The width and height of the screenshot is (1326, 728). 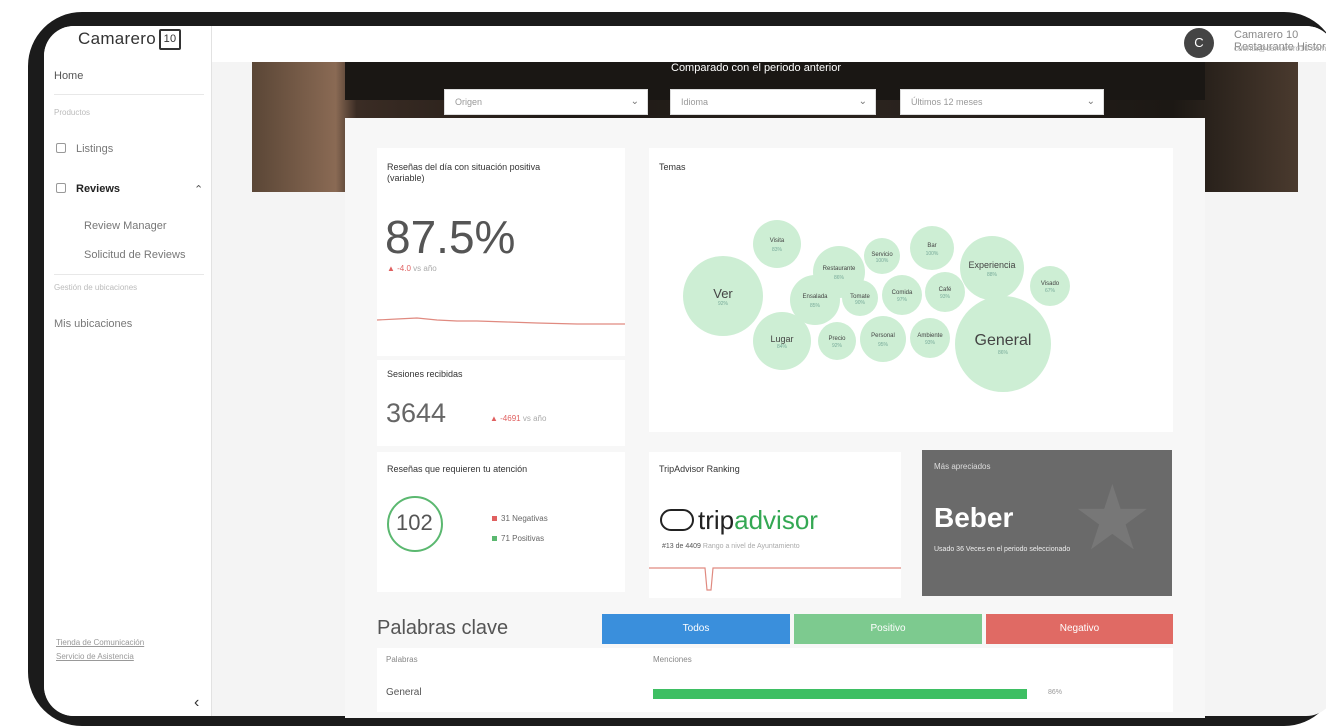 What do you see at coordinates (672, 167) in the screenshot?
I see `card-title: Temas` at bounding box center [672, 167].